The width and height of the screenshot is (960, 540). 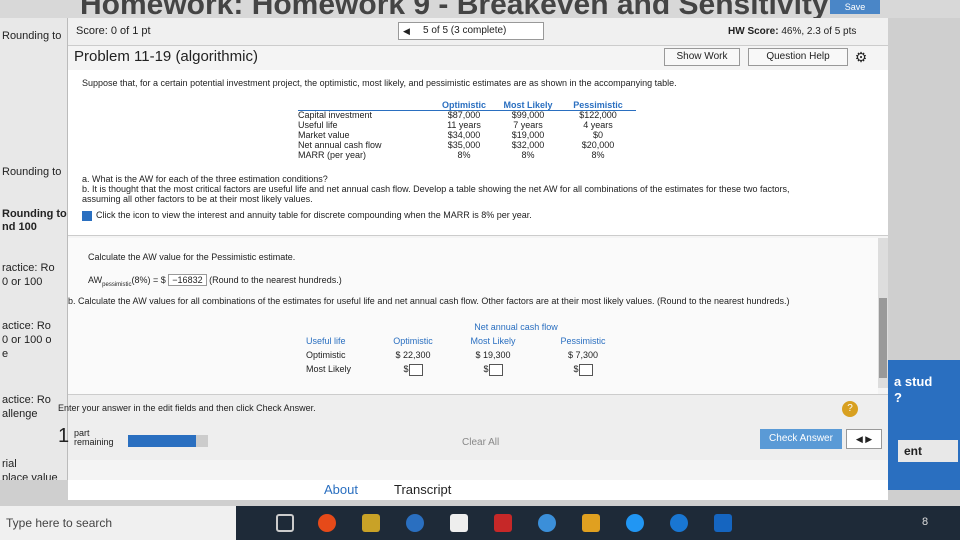 What do you see at coordinates (27, 340) in the screenshot?
I see `sidebar-item: 0 or 100 o` at bounding box center [27, 340].